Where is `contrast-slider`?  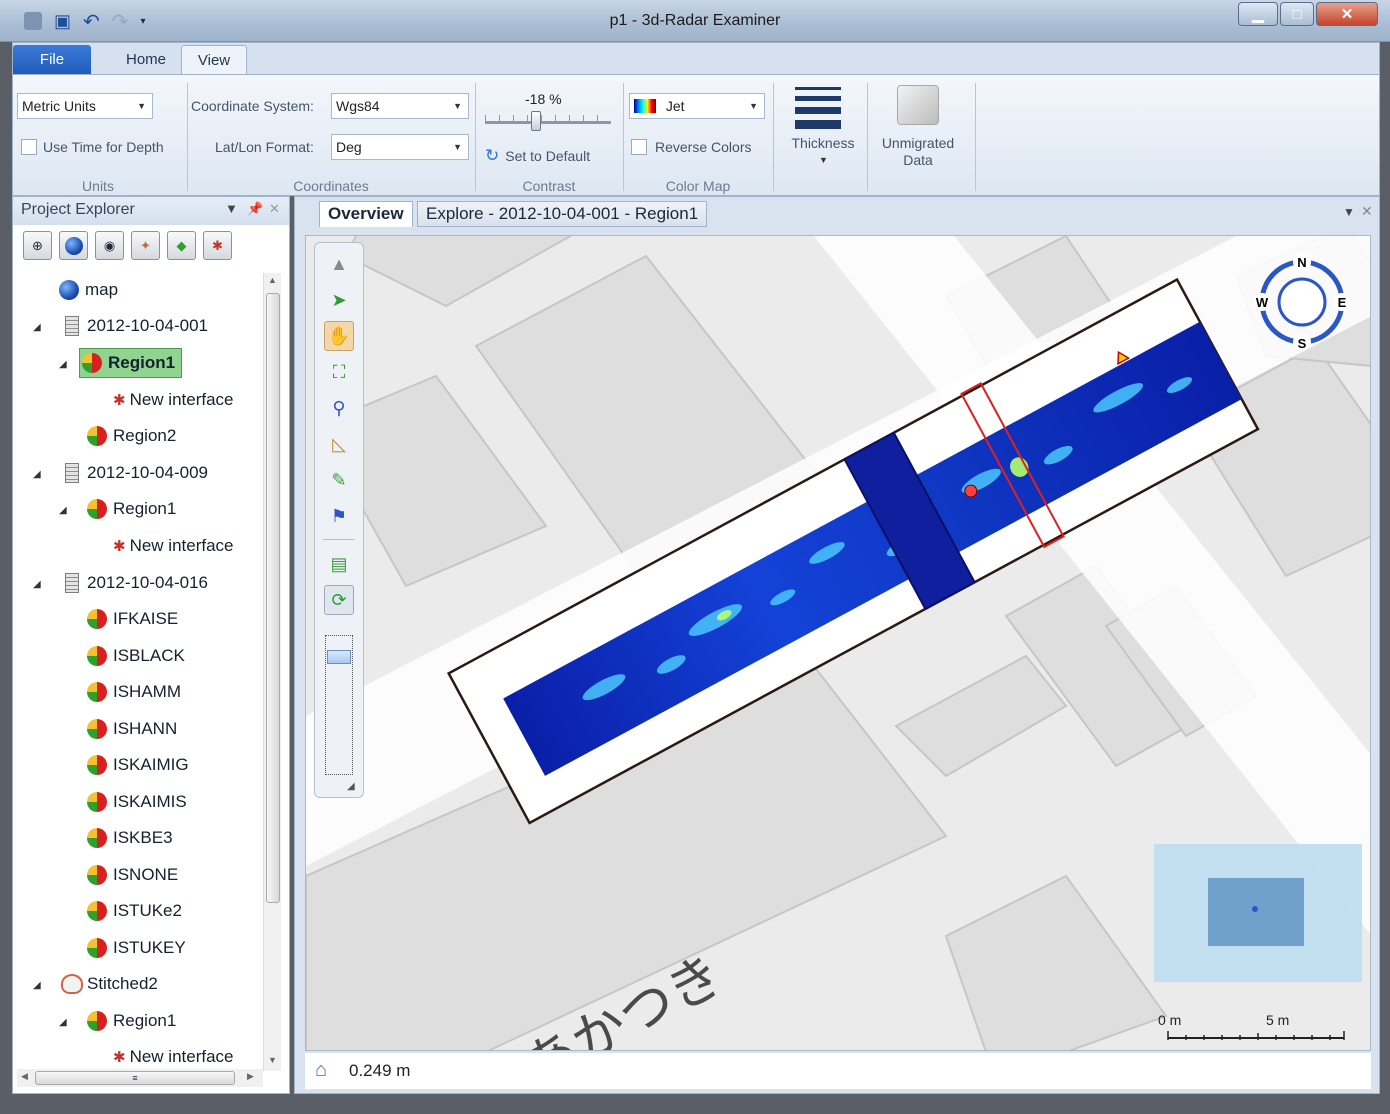 contrast-slider is located at coordinates (548, 121).